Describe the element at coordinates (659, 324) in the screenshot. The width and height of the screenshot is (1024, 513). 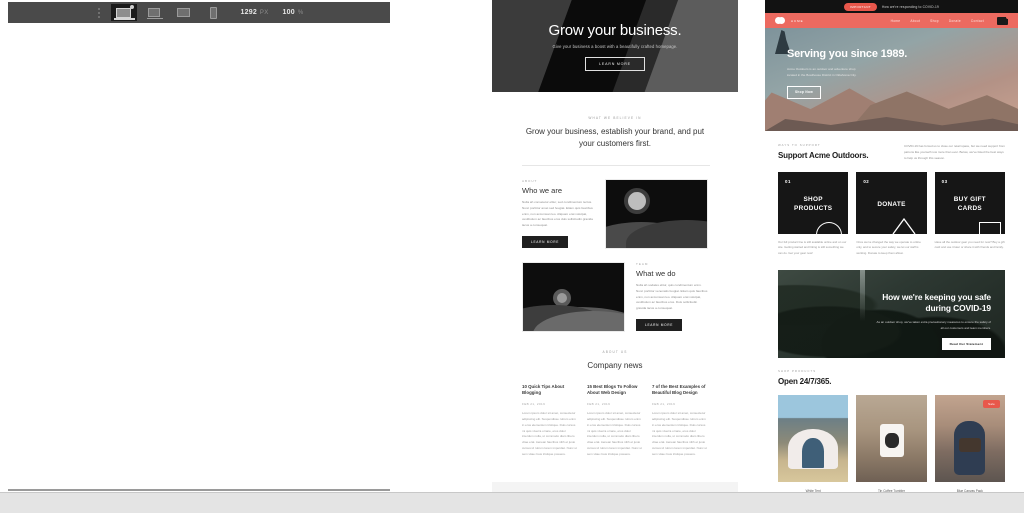
I see `team-learn-more-button: LEARN MORE` at that location.